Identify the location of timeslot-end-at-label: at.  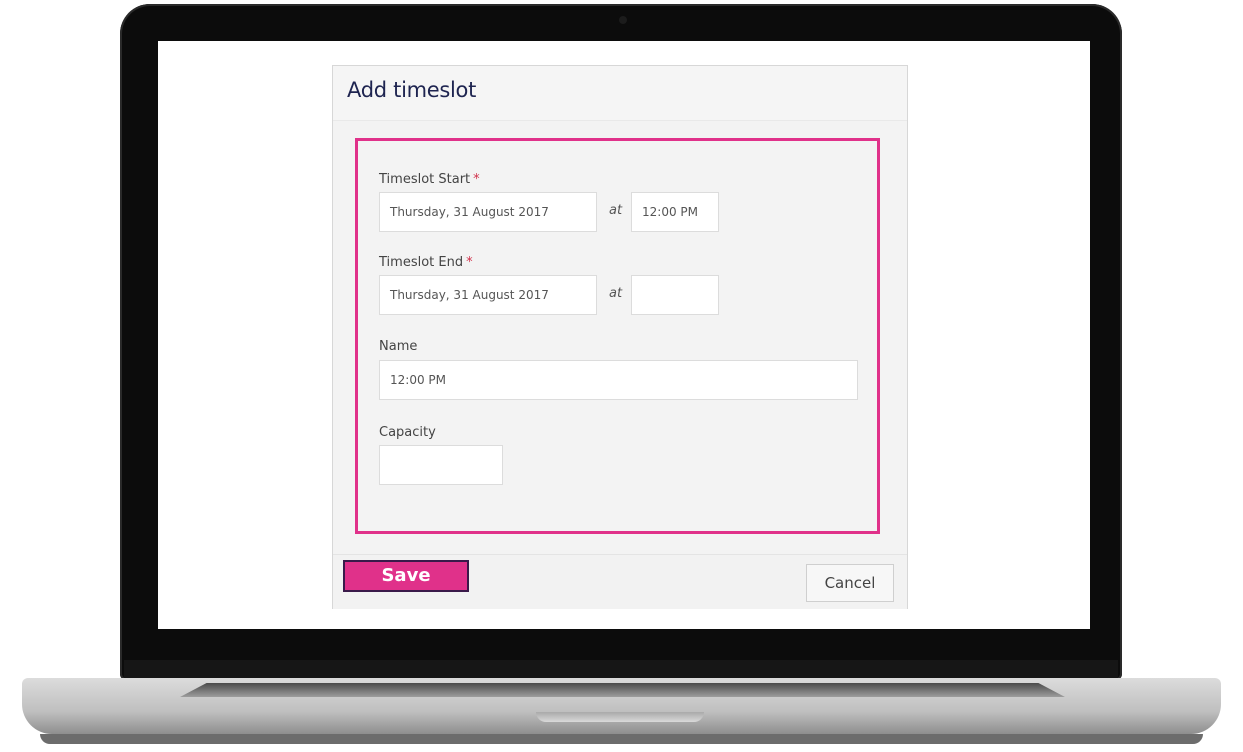
(616, 293).